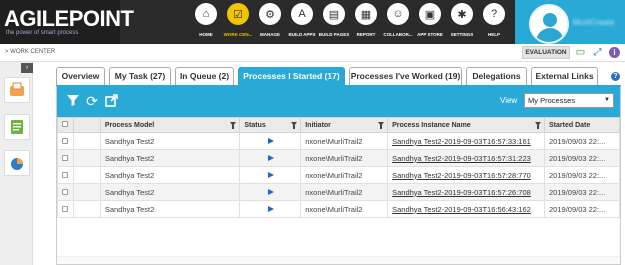 The height and width of the screenshot is (265, 625). I want to click on chevron-down-icon: ▼, so click(607, 100).